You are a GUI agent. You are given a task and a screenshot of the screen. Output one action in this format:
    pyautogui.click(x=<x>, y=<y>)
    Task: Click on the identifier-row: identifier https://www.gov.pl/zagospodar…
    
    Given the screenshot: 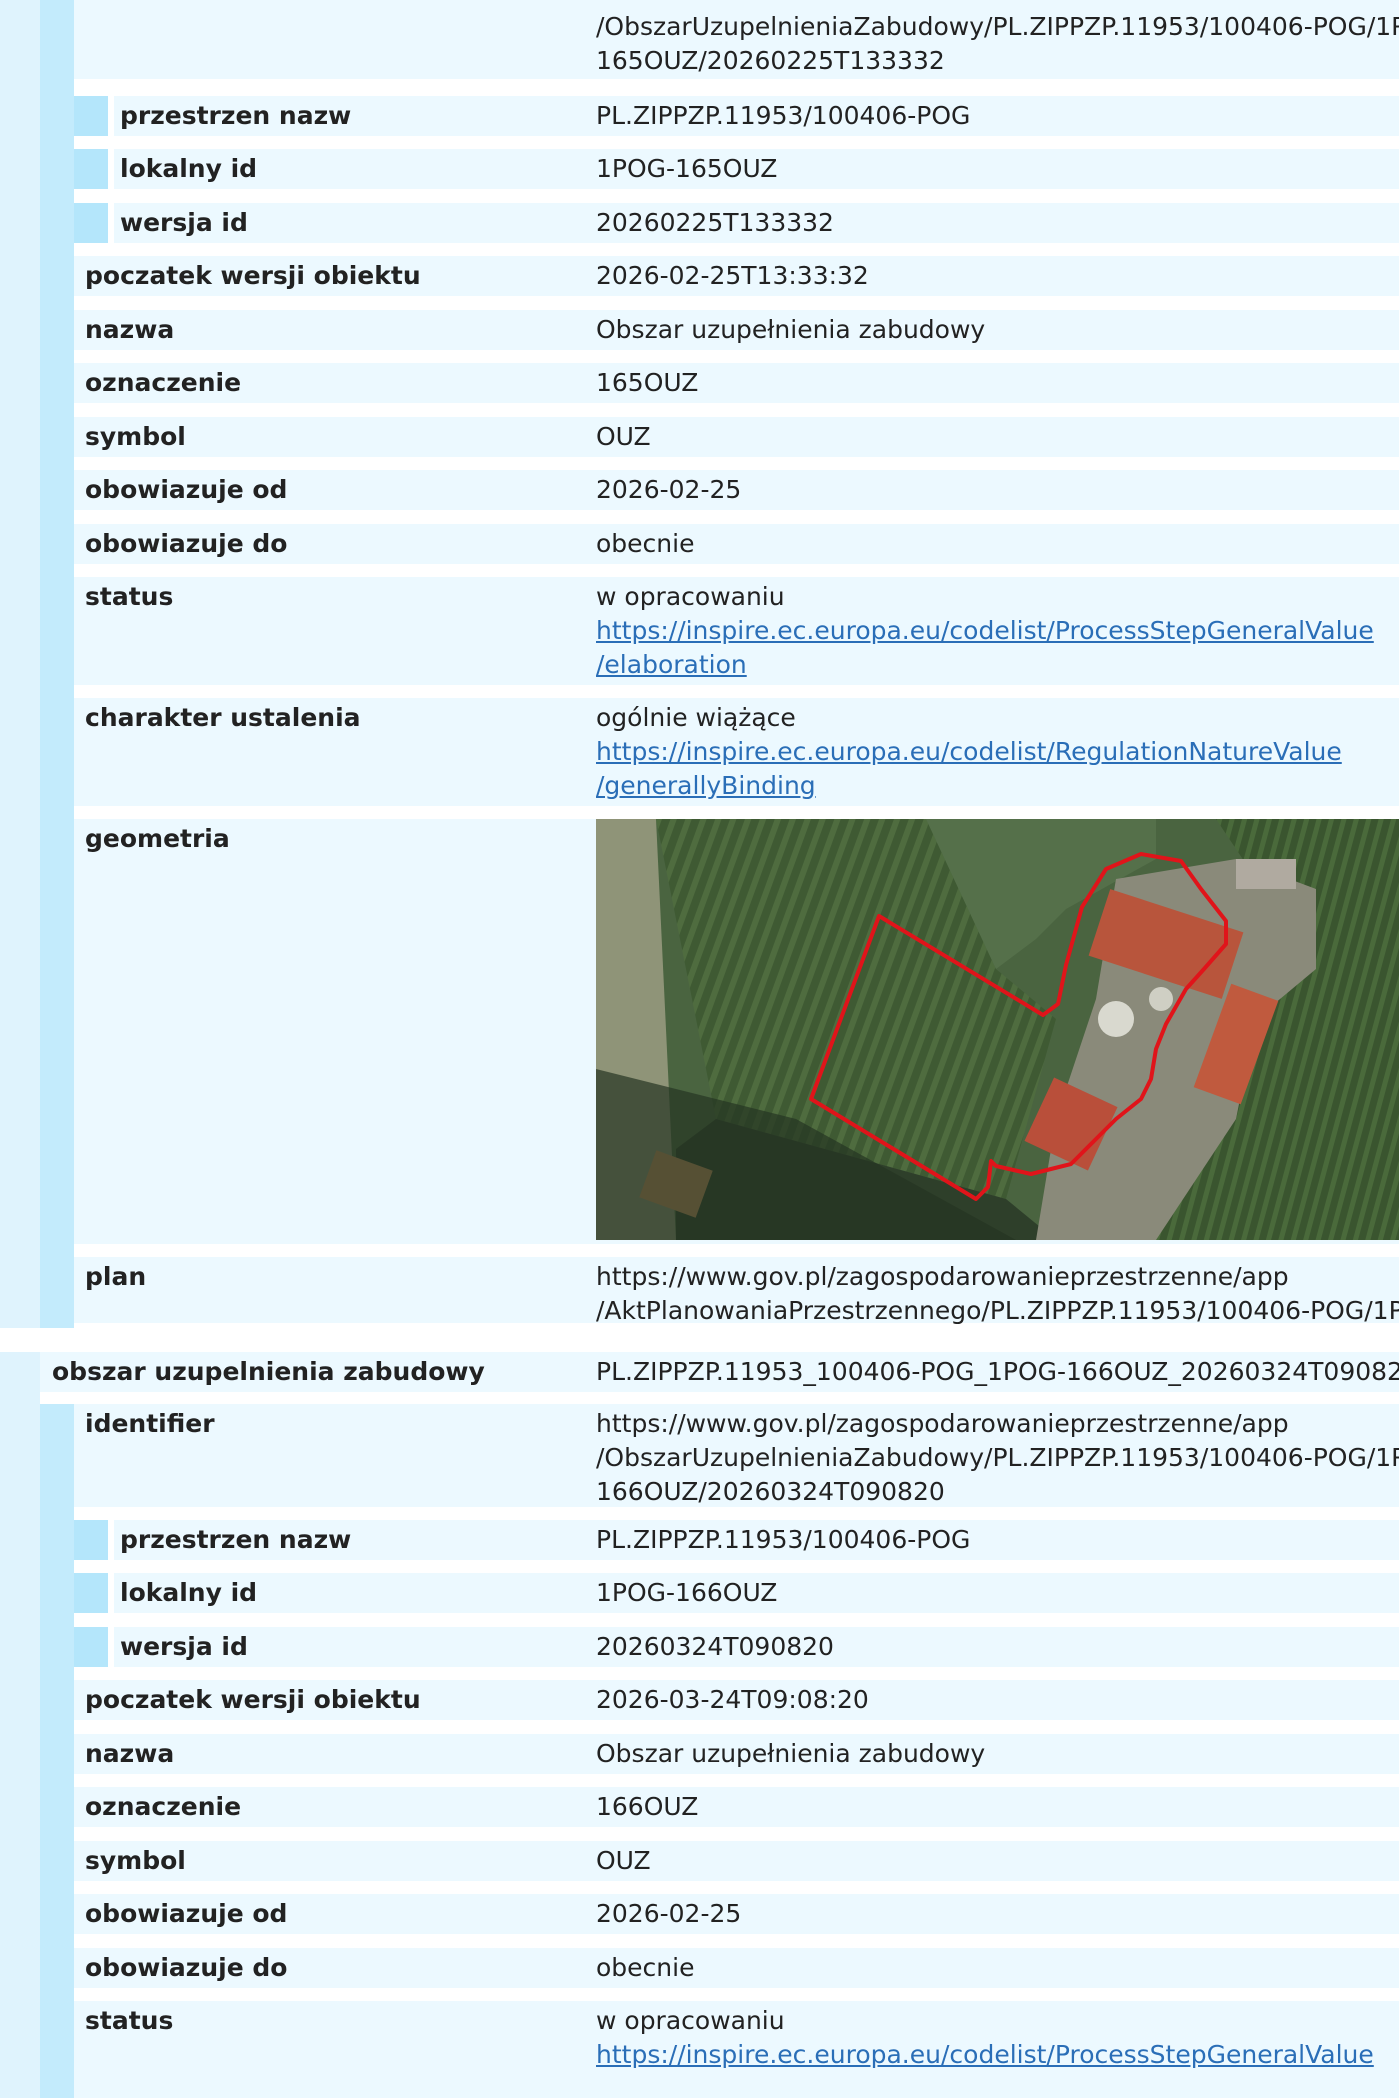 What is the action you would take?
    pyautogui.click(x=719, y=1458)
    